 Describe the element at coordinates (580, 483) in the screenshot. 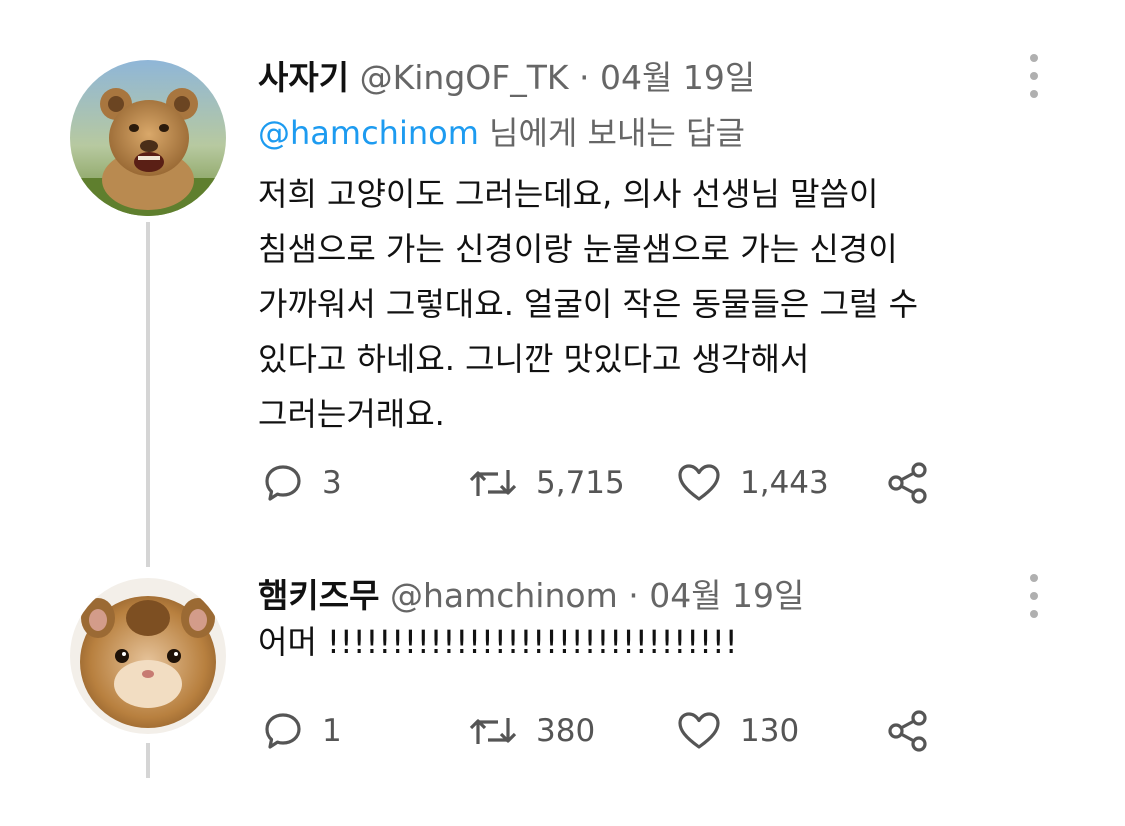

I see `retweet-count: 5,715` at that location.